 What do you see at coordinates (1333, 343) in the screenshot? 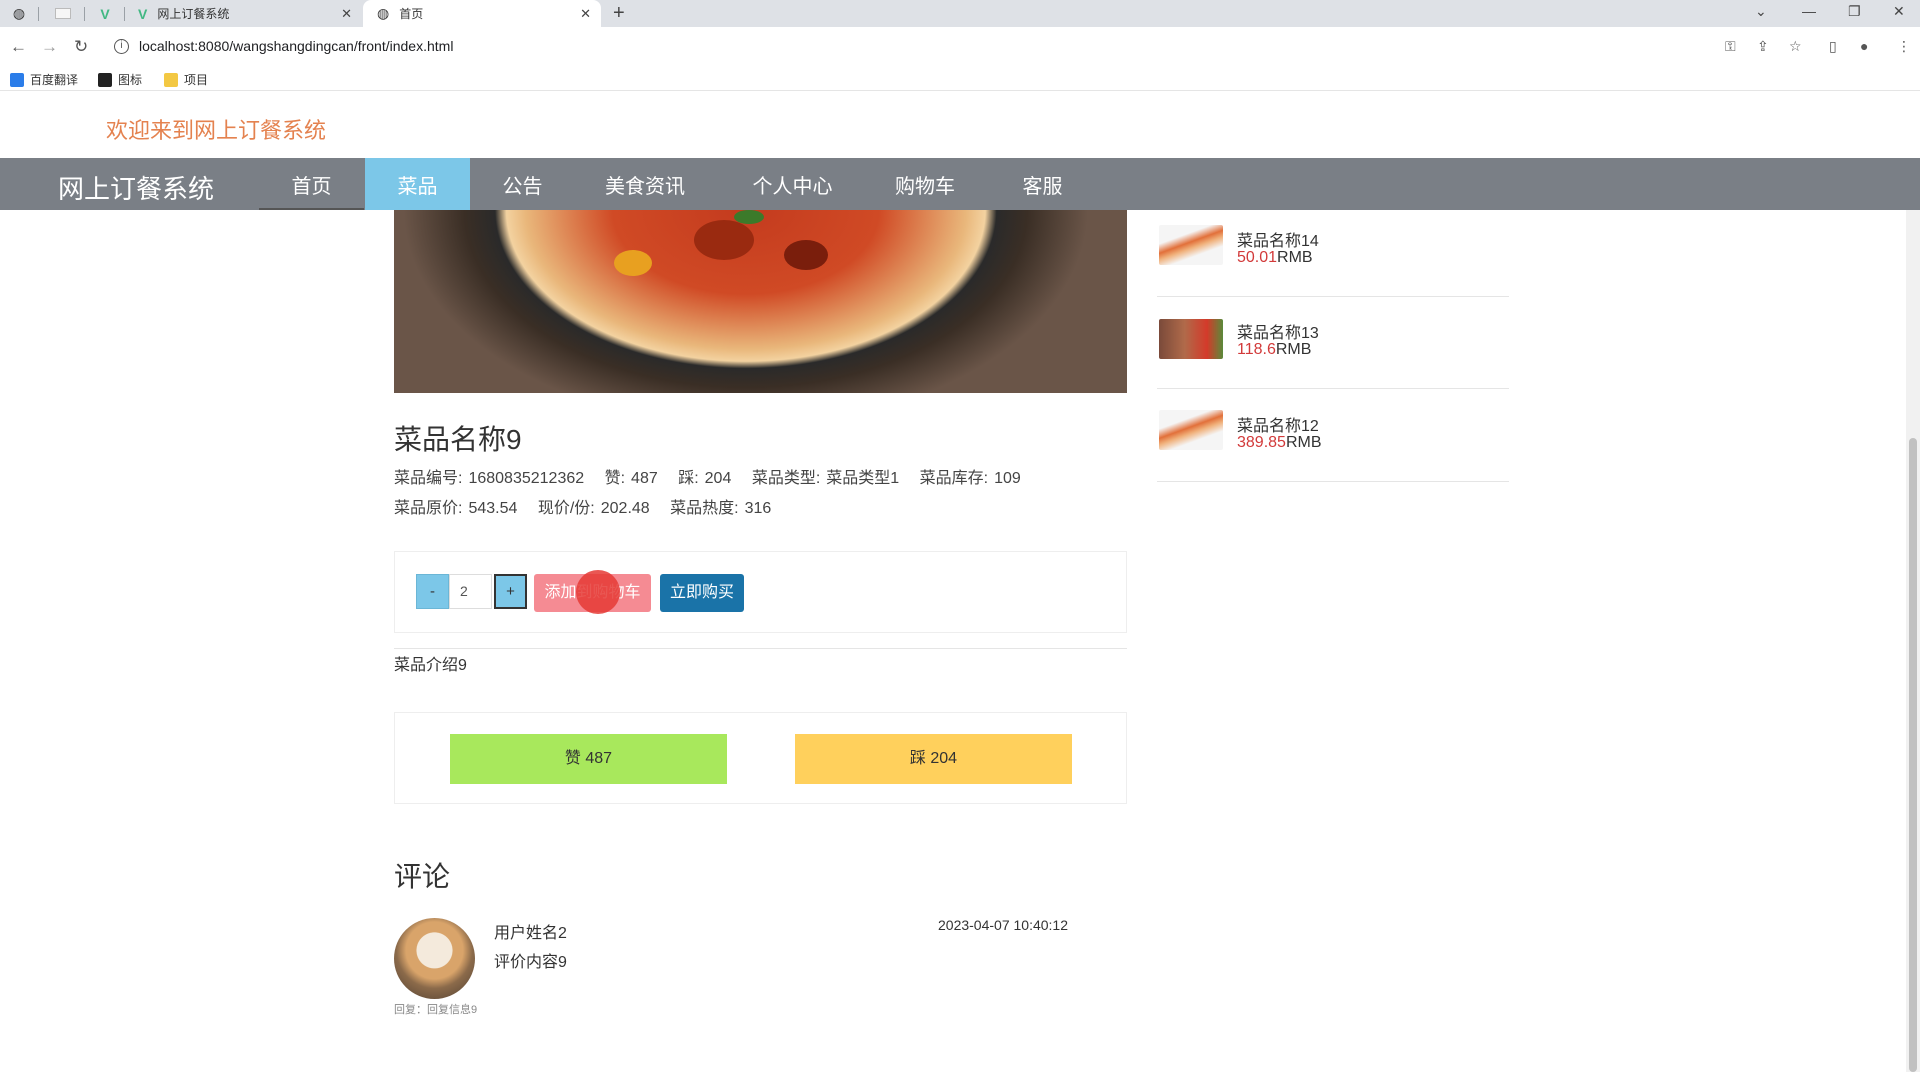
I see `side-dish-item: 菜品名称13 118.6RMB` at bounding box center [1333, 343].